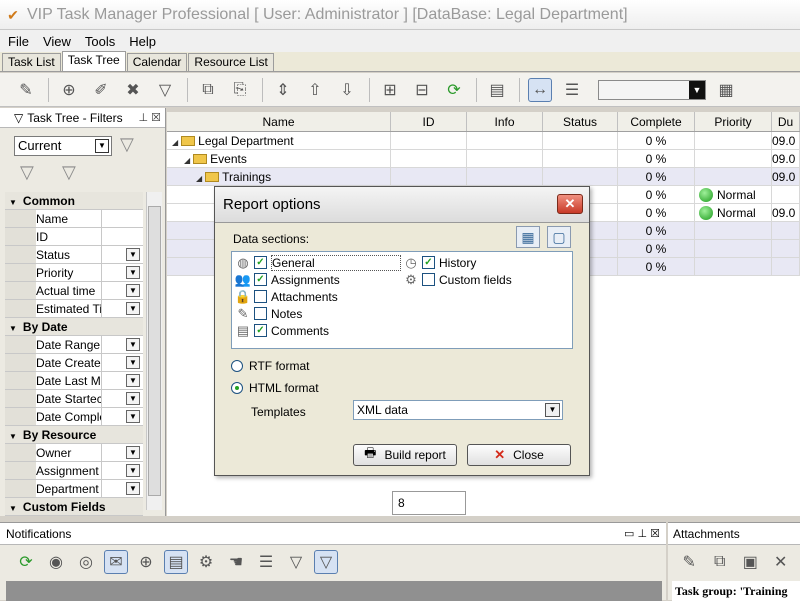 This screenshot has width=800, height=601. I want to click on expand-tree-icon: ⊞, so click(390, 90).